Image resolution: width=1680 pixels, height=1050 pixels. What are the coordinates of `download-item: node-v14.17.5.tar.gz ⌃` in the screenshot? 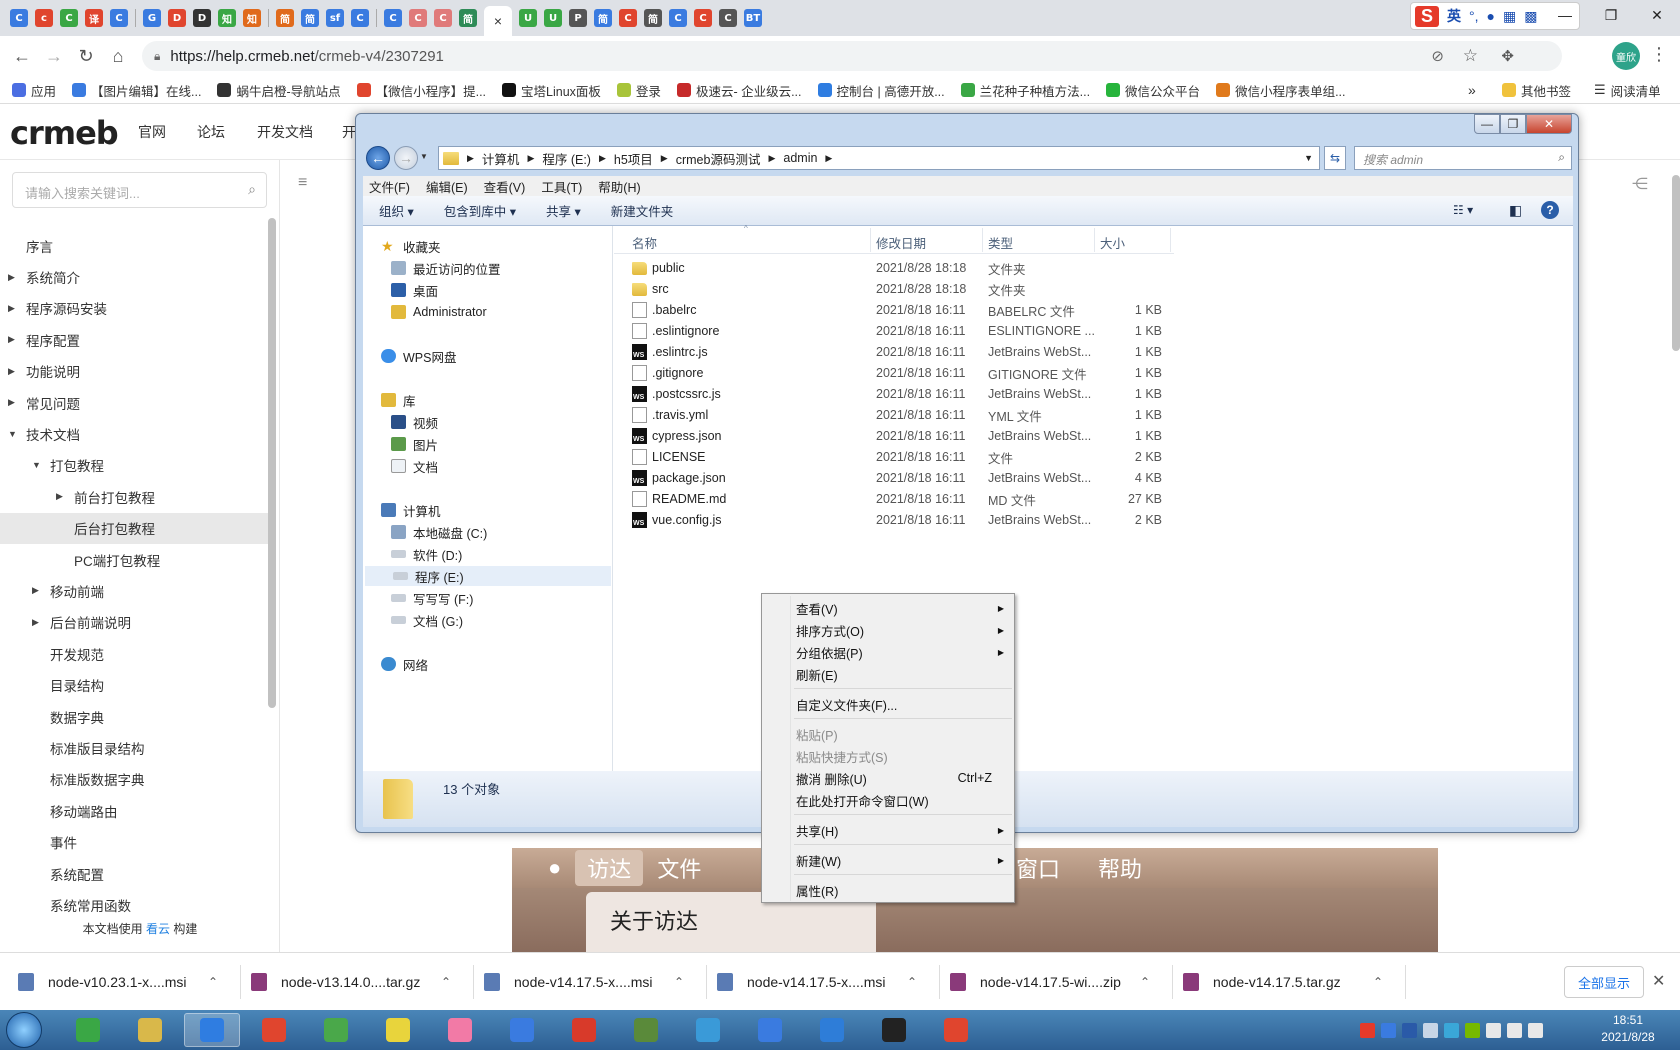 It's located at (1293, 982).